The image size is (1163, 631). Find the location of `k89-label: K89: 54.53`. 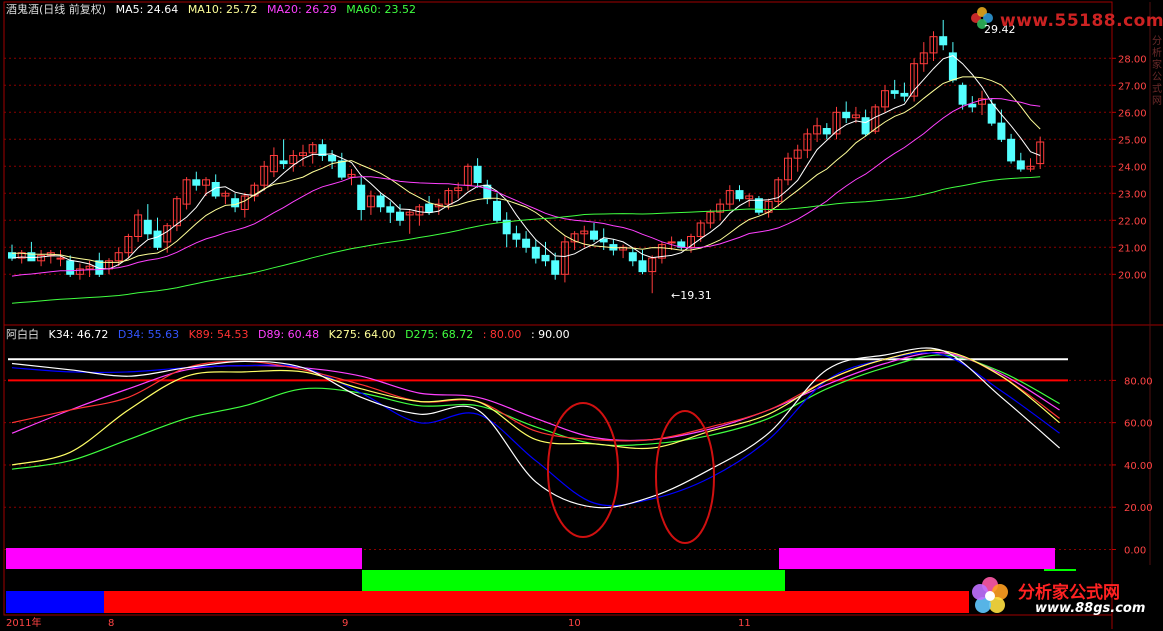

k89-label: K89: 54.53 is located at coordinates (218, 334).